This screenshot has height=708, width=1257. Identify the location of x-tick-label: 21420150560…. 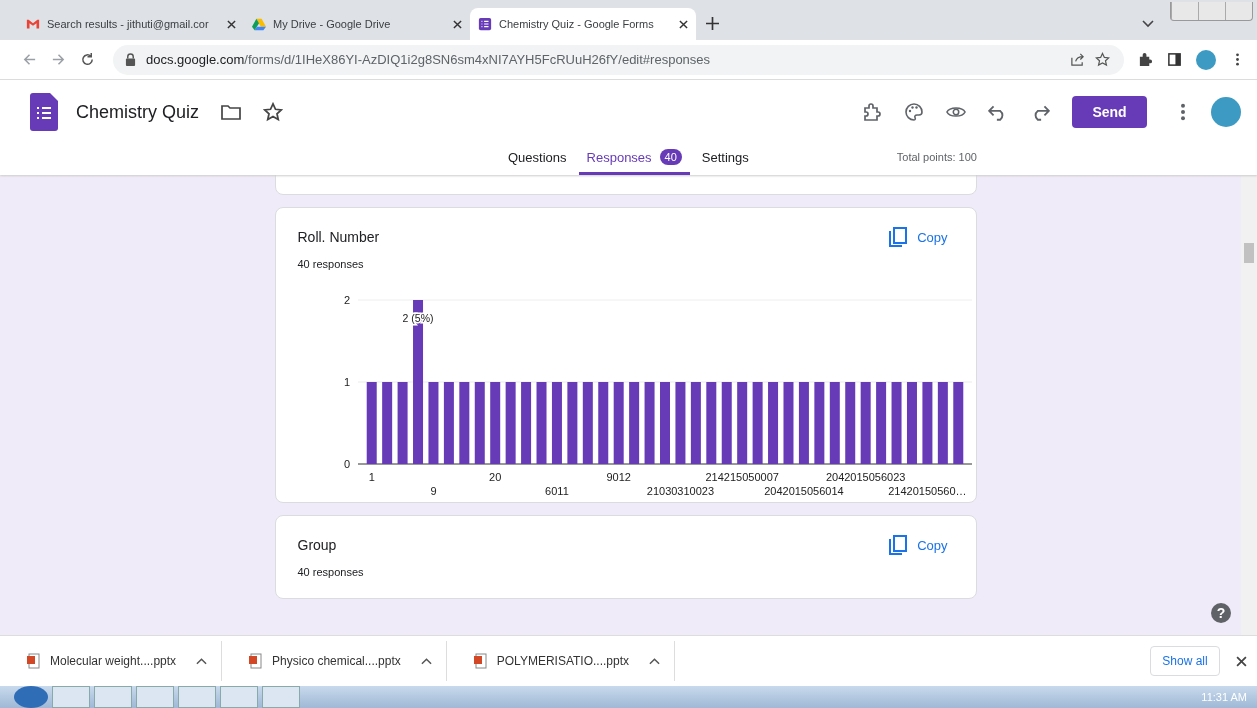
(927, 491).